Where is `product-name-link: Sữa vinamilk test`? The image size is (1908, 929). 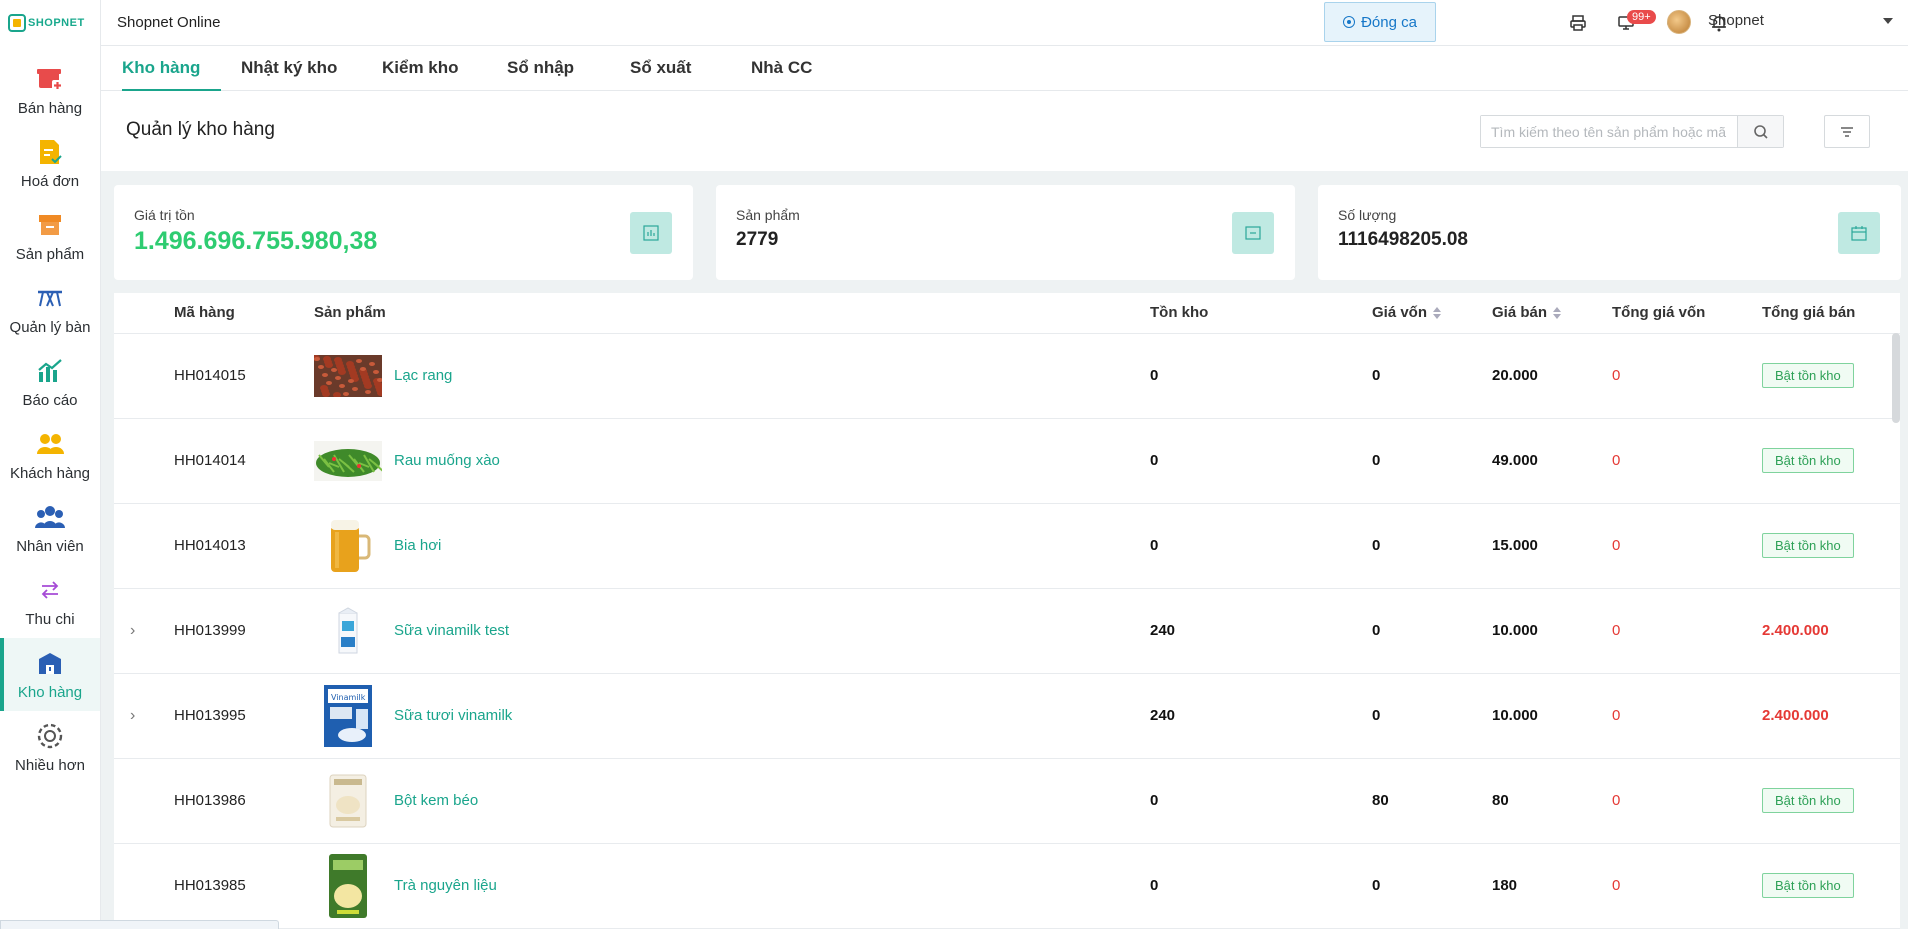 product-name-link: Sữa vinamilk test is located at coordinates (451, 630).